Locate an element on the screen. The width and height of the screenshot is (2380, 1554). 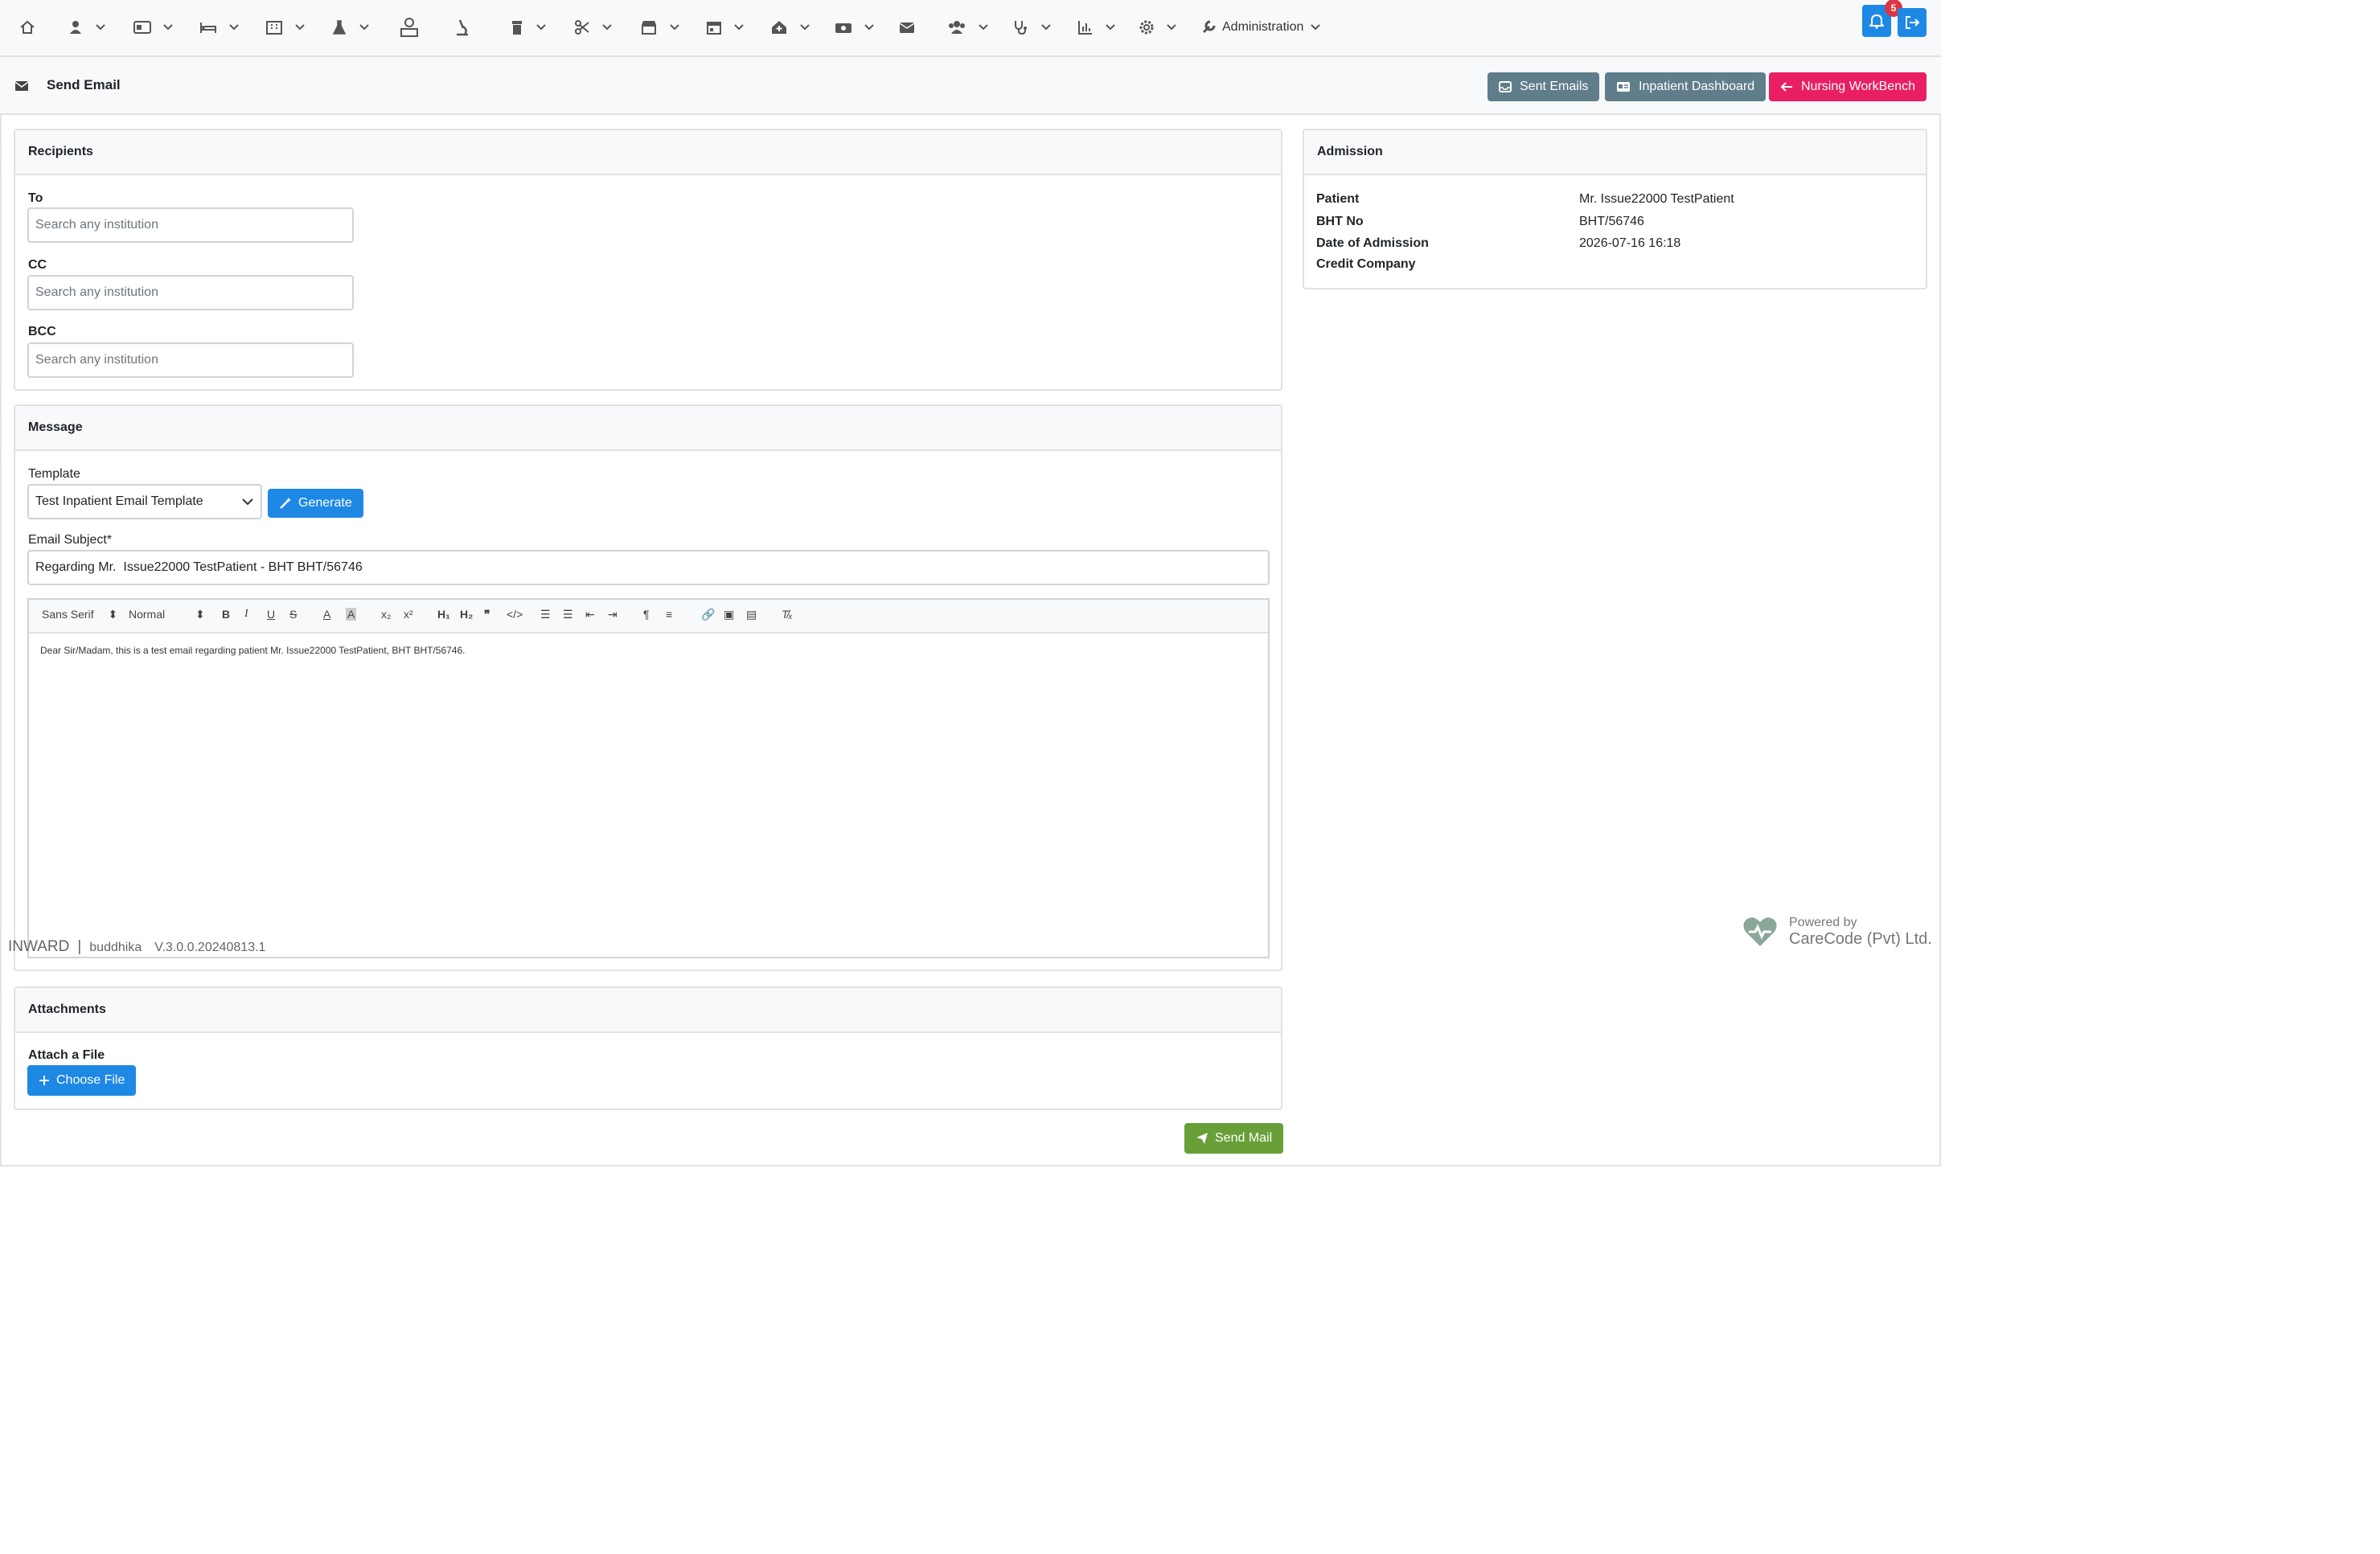
font-size-select: Normal ⬍ is located at coordinates (167, 614).